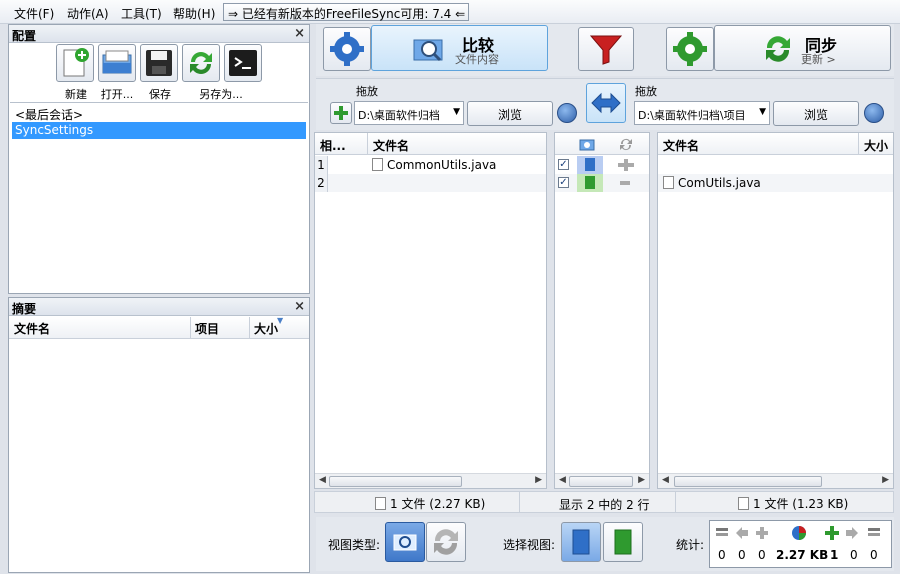 This screenshot has width=900, height=574. I want to click on save-label: 保存, so click(160, 94).